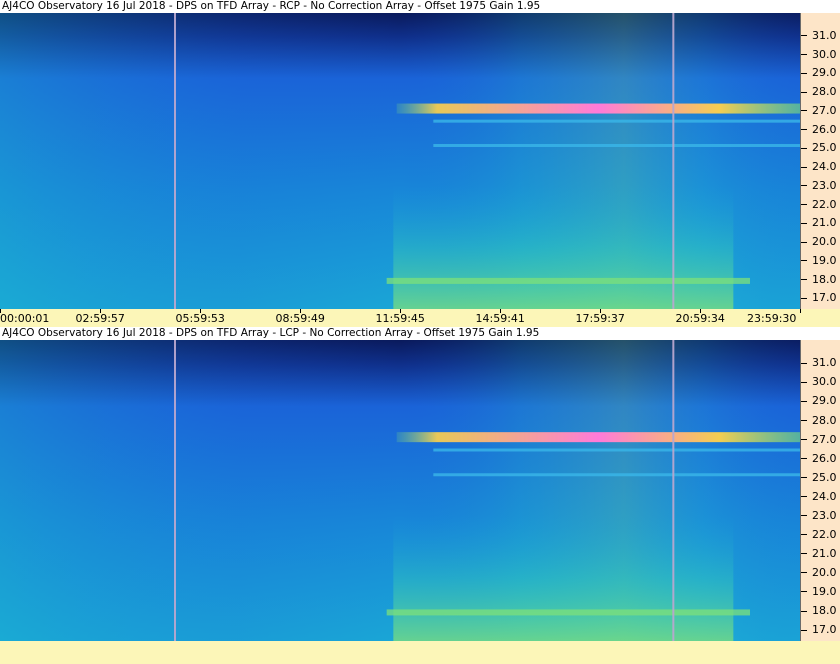 Image resolution: width=840 pixels, height=664 pixels. What do you see at coordinates (700, 318) in the screenshot?
I see `time-tick-label: 20:59:34` at bounding box center [700, 318].